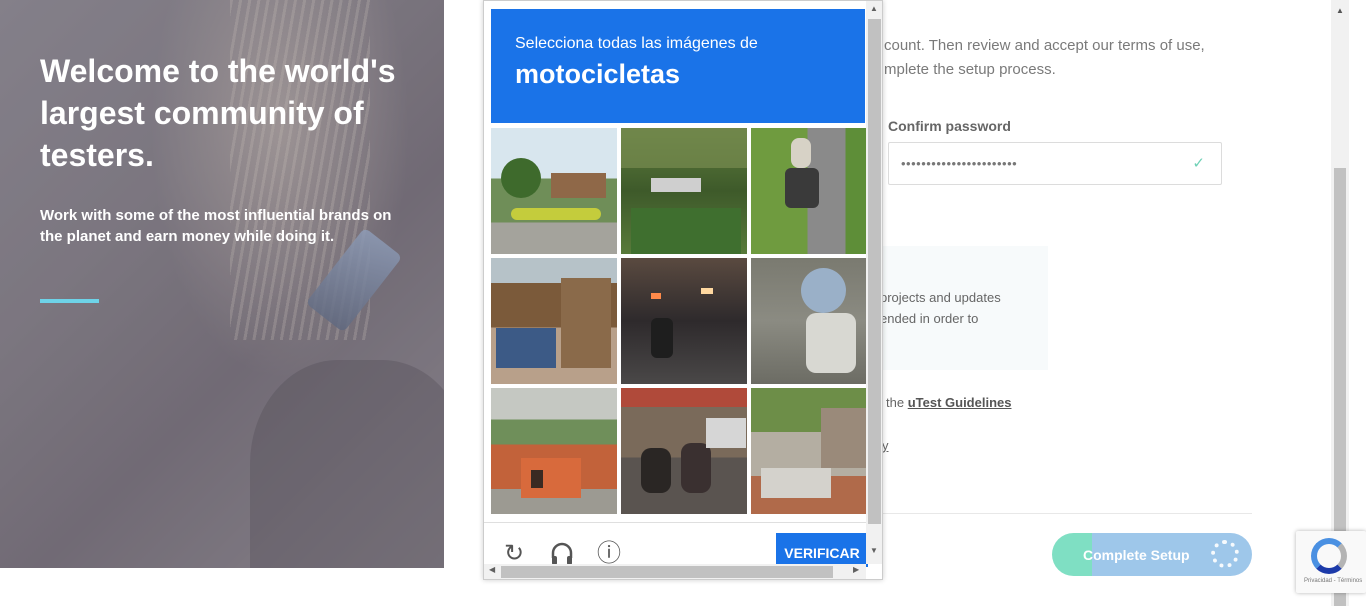 Image resolution: width=1366 pixels, height=606 pixels. I want to click on scroll-down-arrow-icon: ▼, so click(874, 550).